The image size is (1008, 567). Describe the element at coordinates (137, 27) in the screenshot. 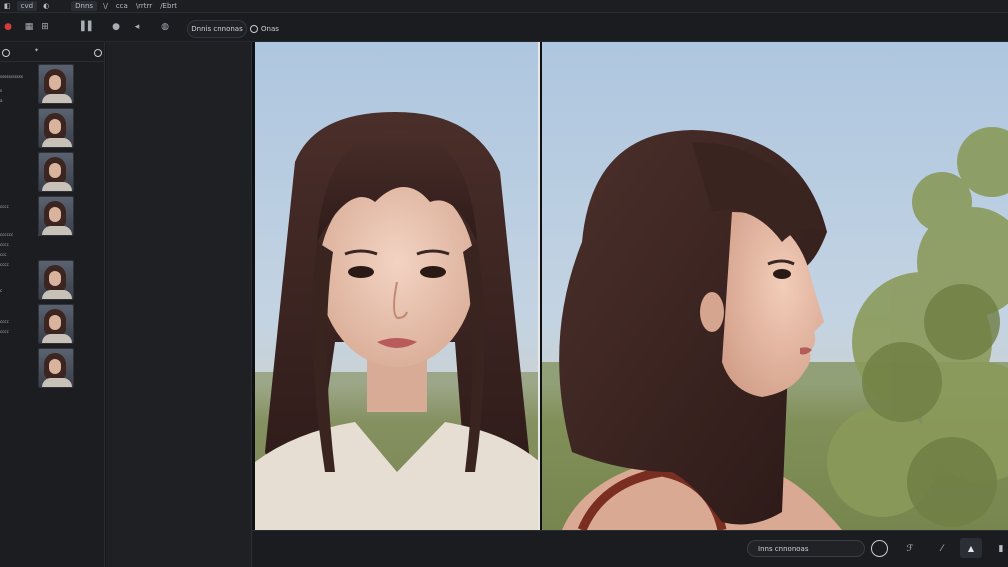

I see `pin-icon: ◂` at that location.